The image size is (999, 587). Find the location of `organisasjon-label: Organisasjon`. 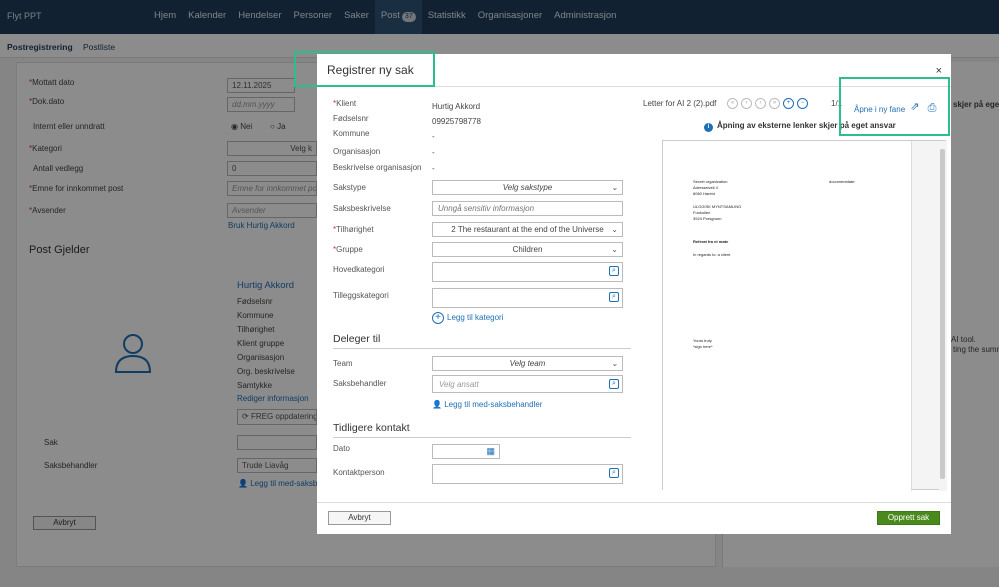

organisasjon-label: Organisasjon is located at coordinates (357, 151).